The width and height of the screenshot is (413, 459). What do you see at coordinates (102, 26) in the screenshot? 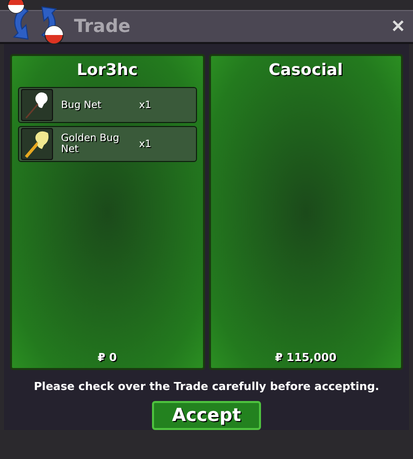
I see `window-title: Trade` at bounding box center [102, 26].